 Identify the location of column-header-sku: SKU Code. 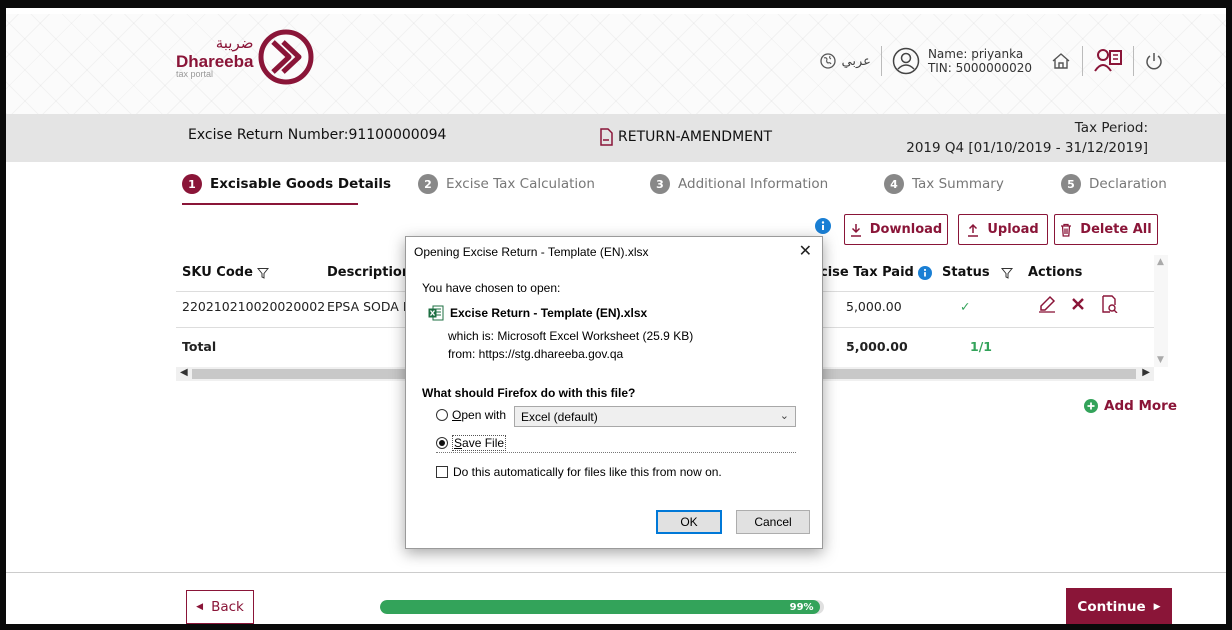
(225, 272).